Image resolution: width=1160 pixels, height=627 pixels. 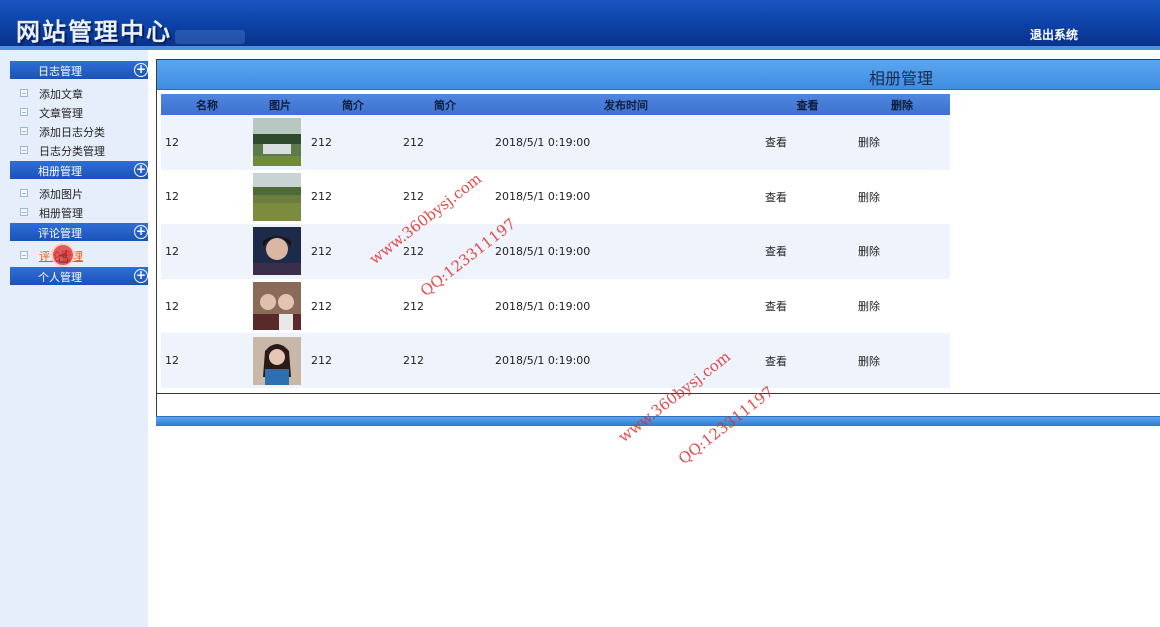 What do you see at coordinates (61, 94) in the screenshot?
I see `sidebar-item-label: 添加文章` at bounding box center [61, 94].